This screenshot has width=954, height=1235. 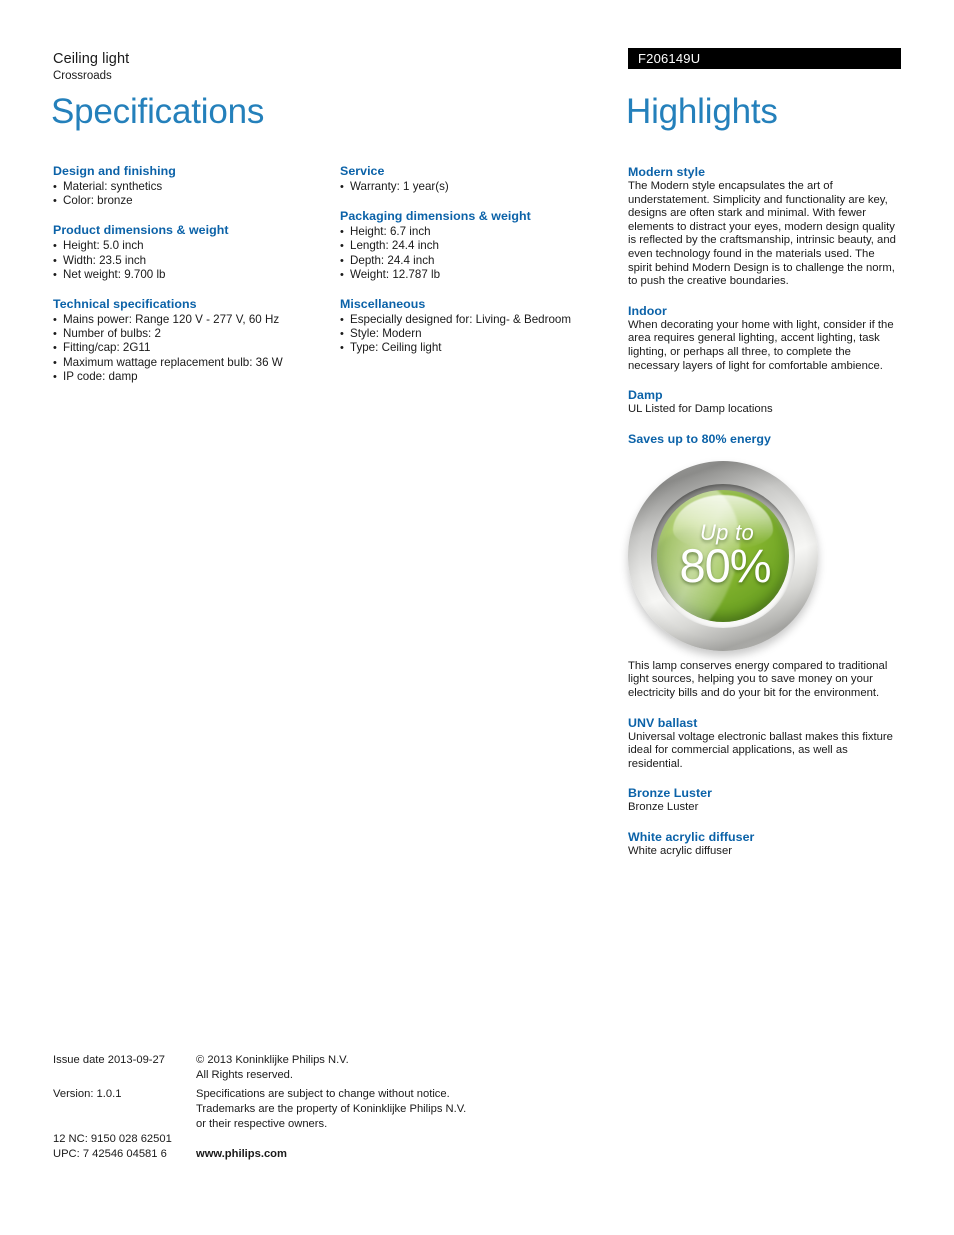 What do you see at coordinates (158, 111) in the screenshot?
I see `specifications-title: Specifications` at bounding box center [158, 111].